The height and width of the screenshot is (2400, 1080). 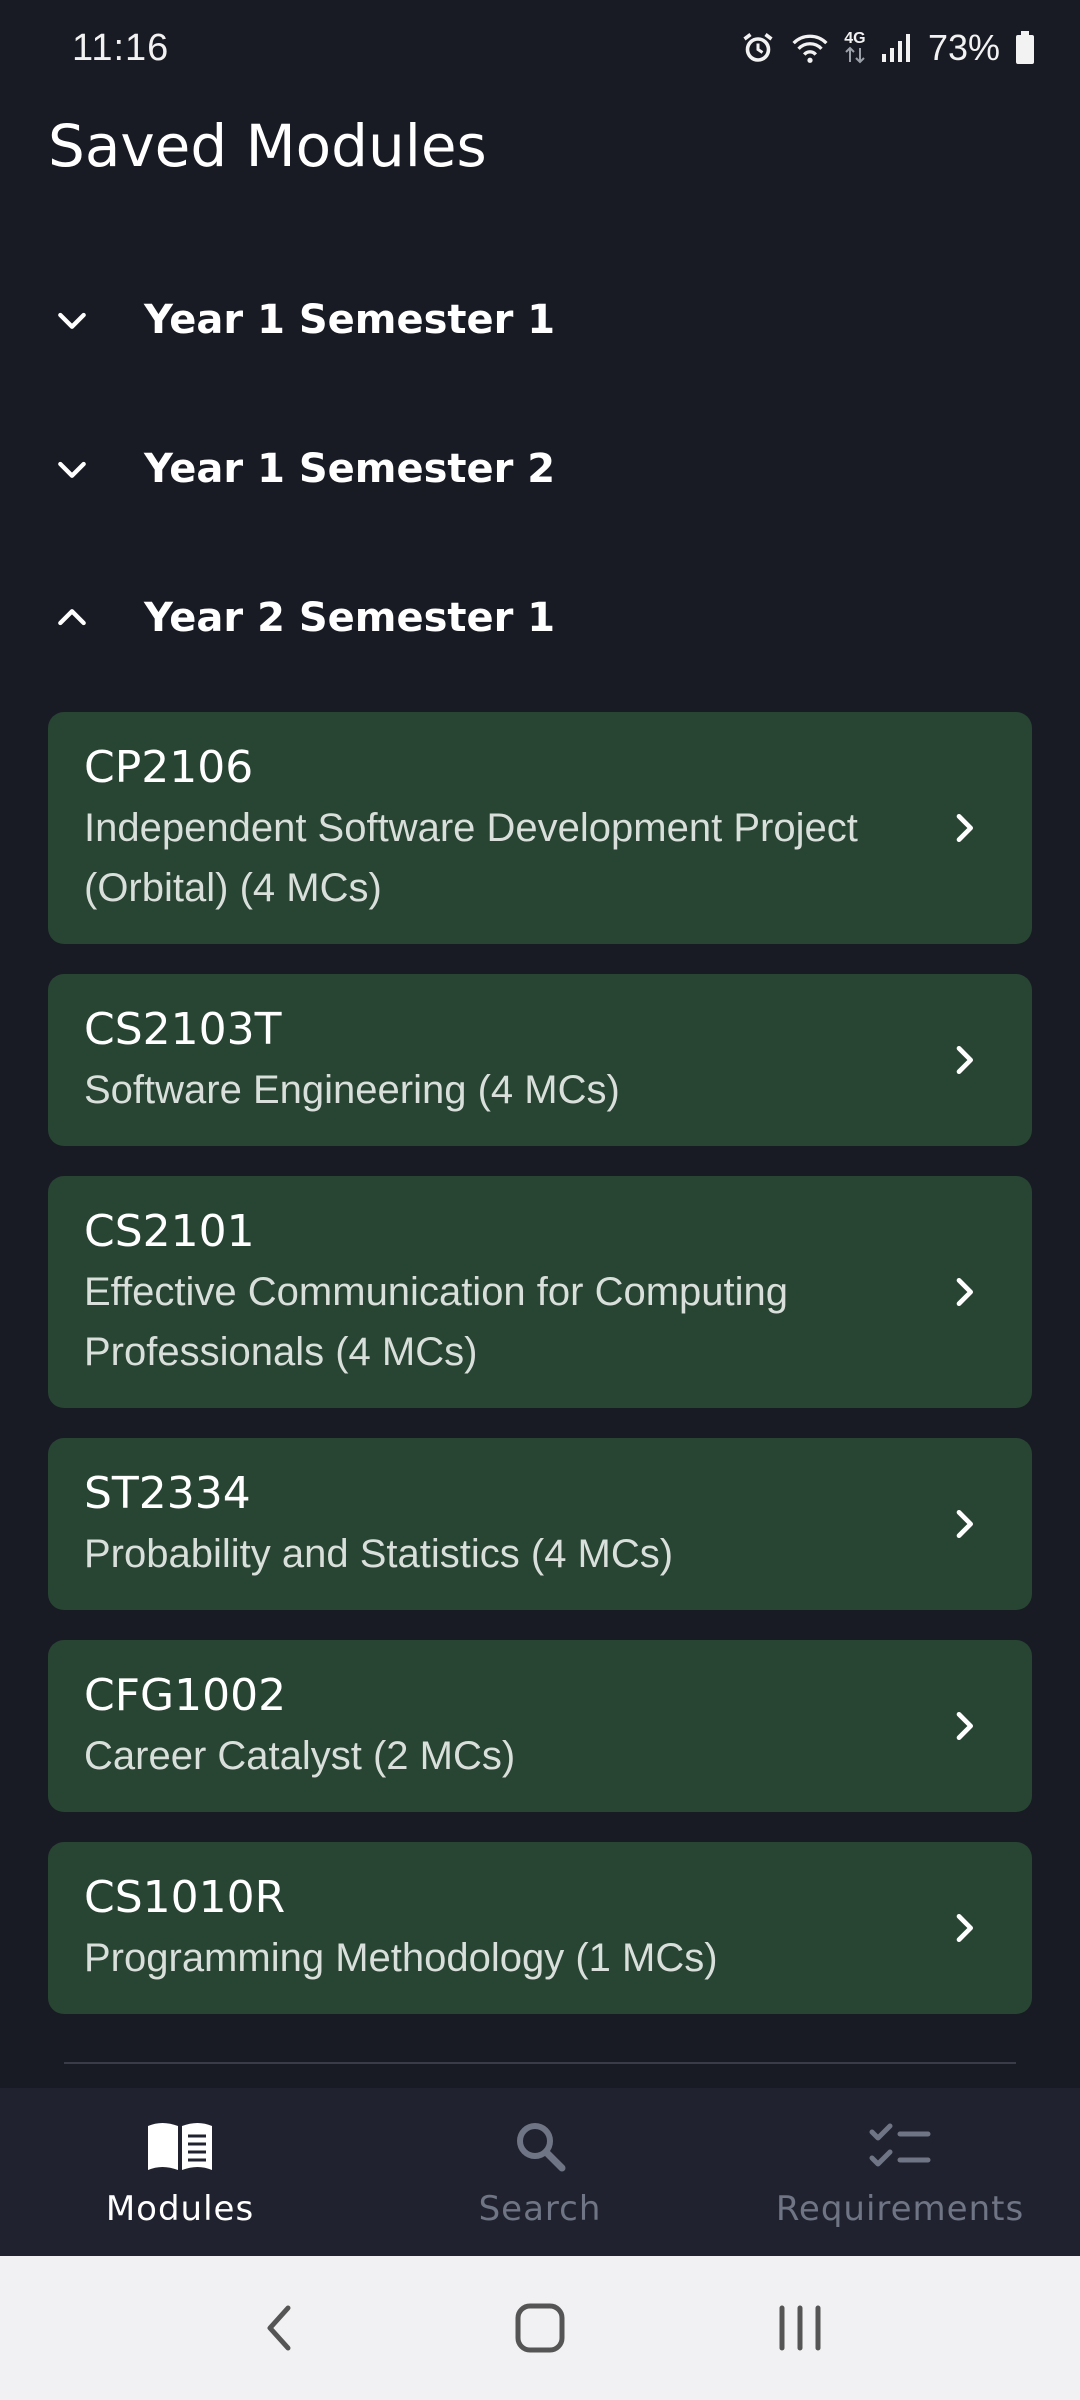 What do you see at coordinates (540, 1928) in the screenshot?
I see `module-card-cs1010r: CS1010R Programming Methodology (1 MCs)` at bounding box center [540, 1928].